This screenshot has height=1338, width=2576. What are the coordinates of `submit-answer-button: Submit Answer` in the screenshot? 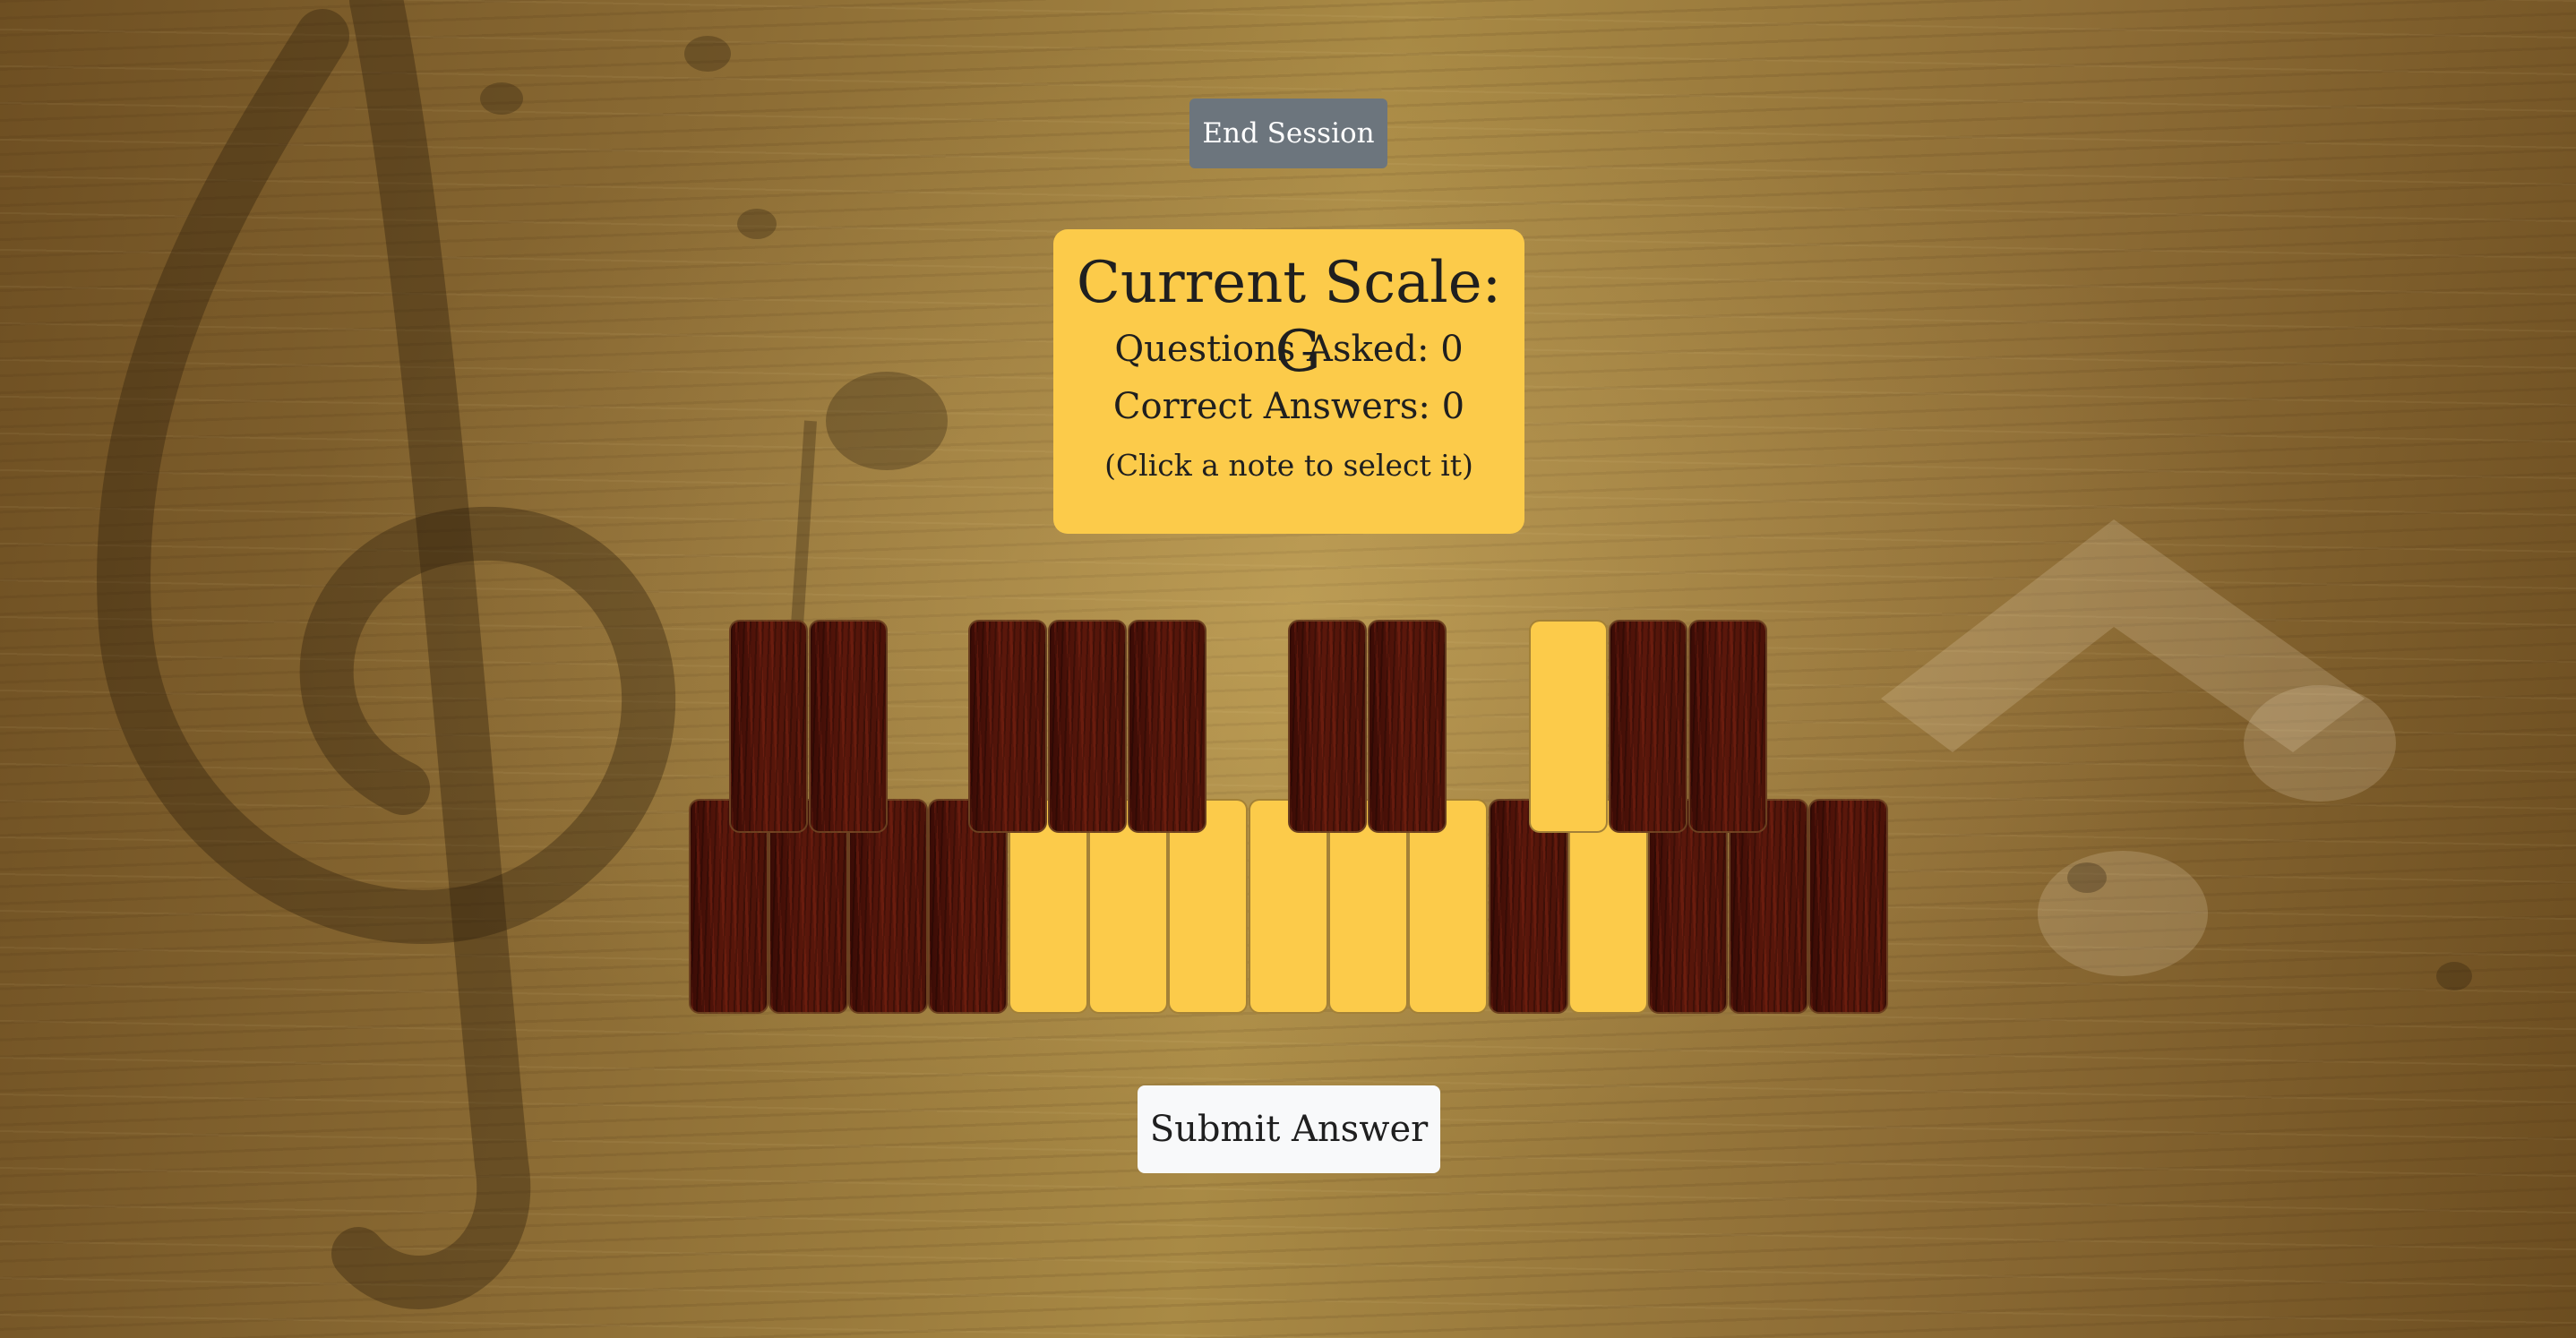 It's located at (1289, 1129).